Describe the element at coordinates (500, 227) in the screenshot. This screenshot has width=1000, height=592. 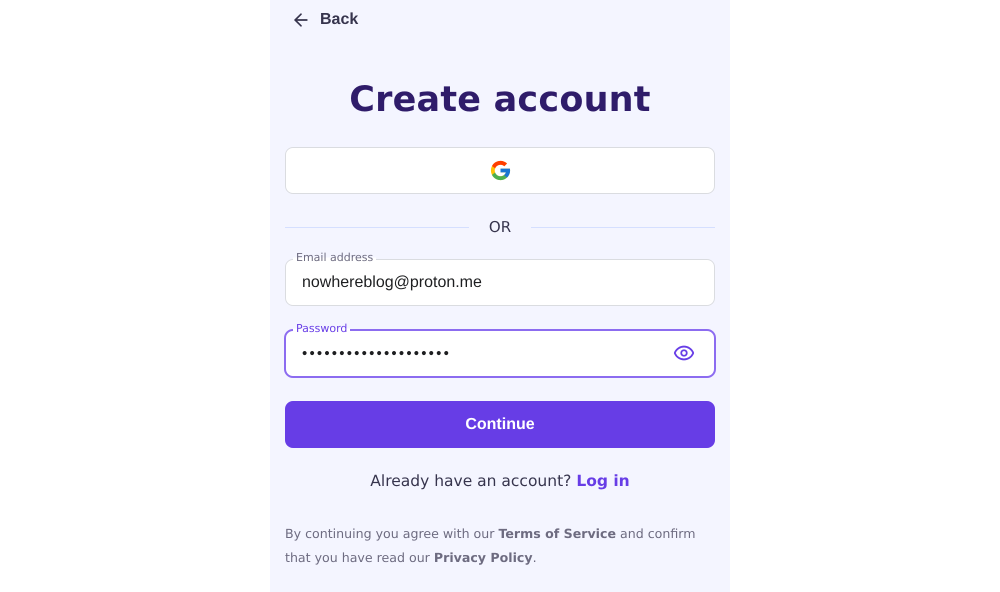
I see `or-divider-text: OR` at that location.